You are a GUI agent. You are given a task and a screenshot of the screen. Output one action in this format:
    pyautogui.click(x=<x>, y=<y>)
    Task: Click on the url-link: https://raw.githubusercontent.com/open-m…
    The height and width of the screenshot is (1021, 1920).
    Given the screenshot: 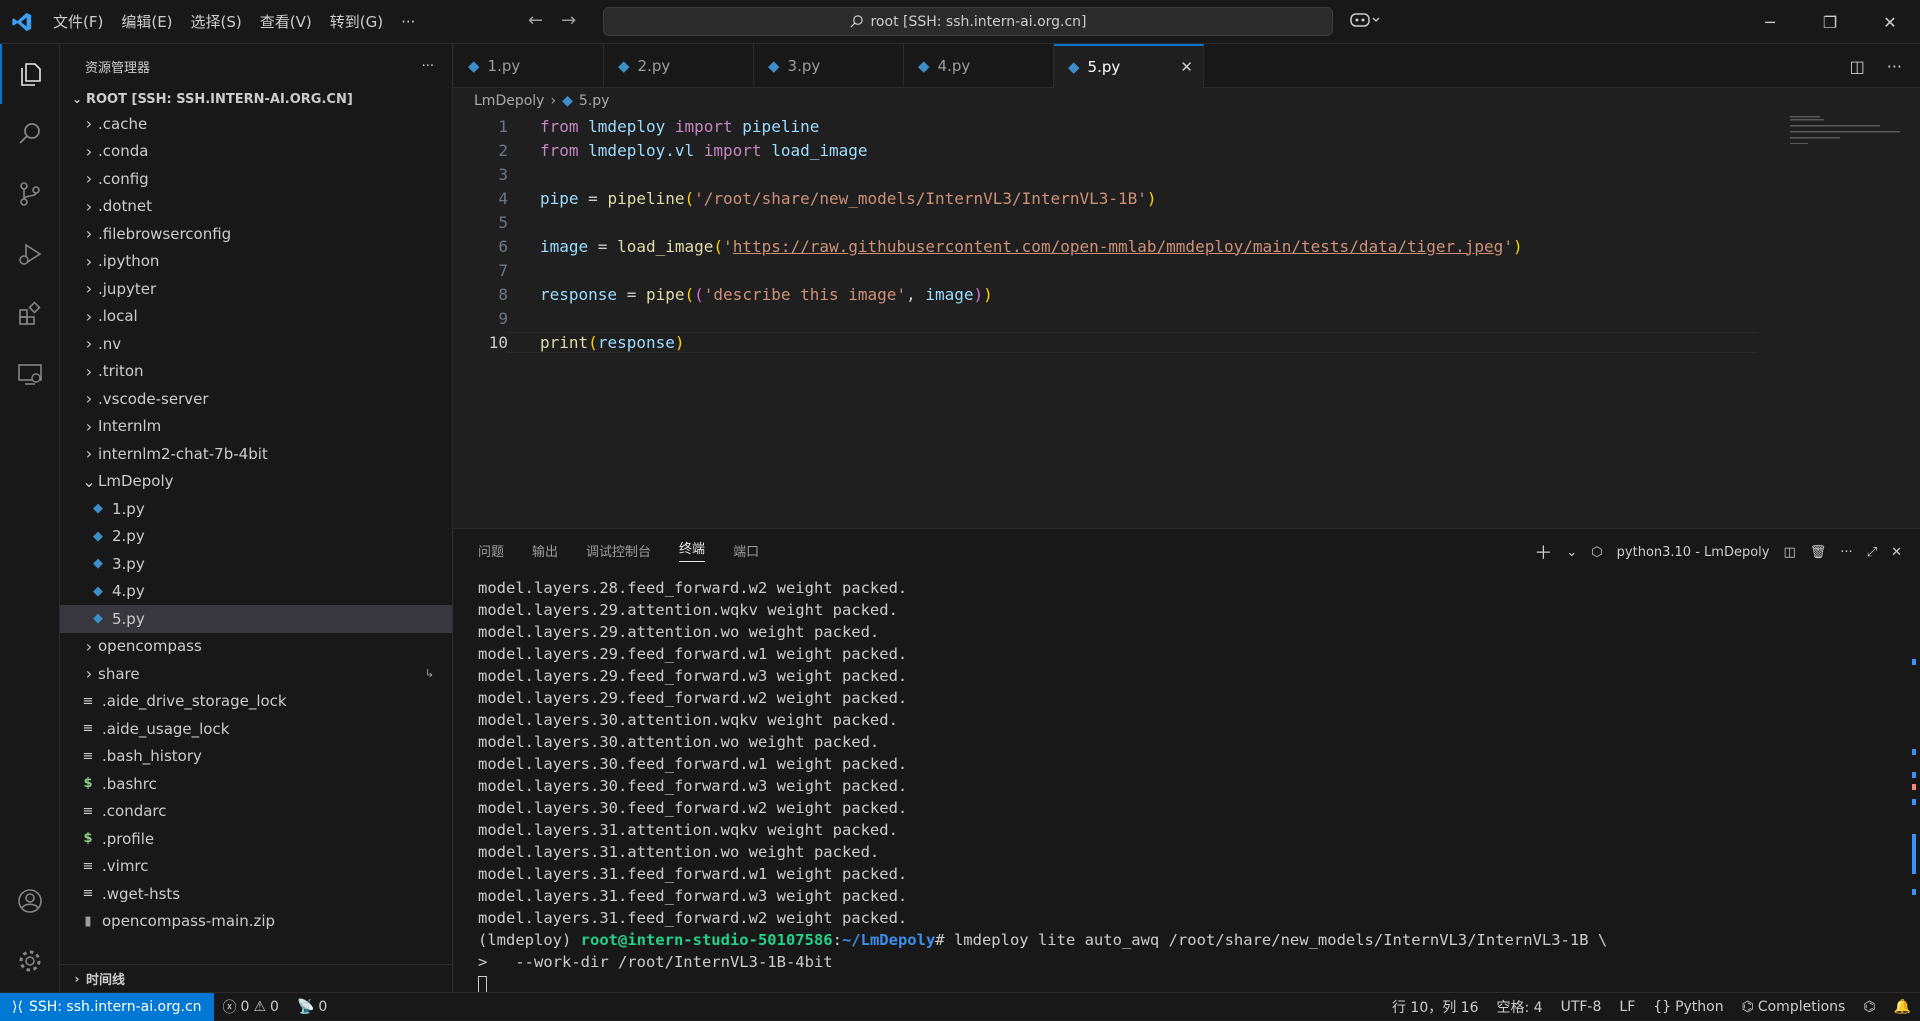 What is the action you would take?
    pyautogui.click(x=1118, y=246)
    